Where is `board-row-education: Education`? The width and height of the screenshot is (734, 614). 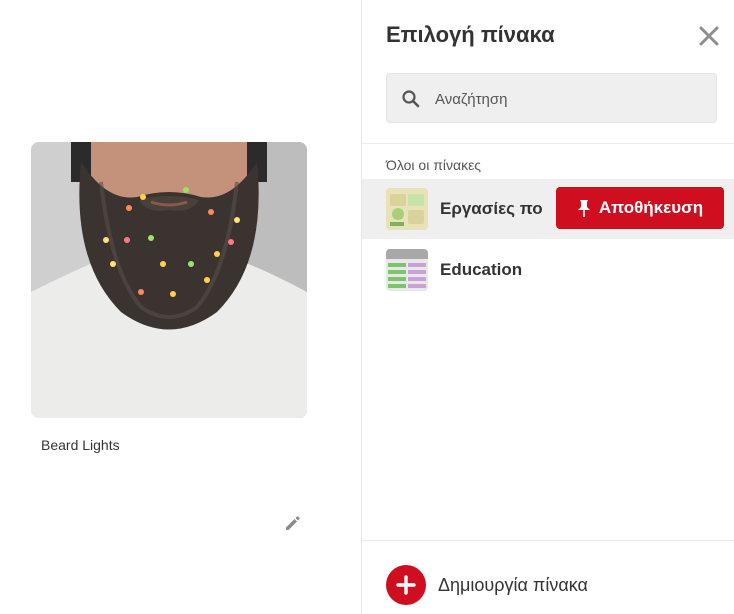
board-row-education: Education is located at coordinates (548, 270).